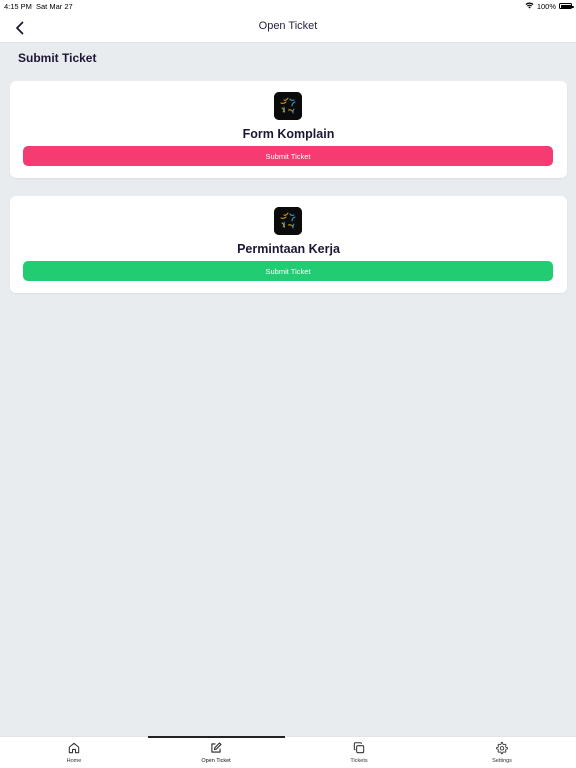  I want to click on navigation-bar: Open Ticket, so click(288, 27).